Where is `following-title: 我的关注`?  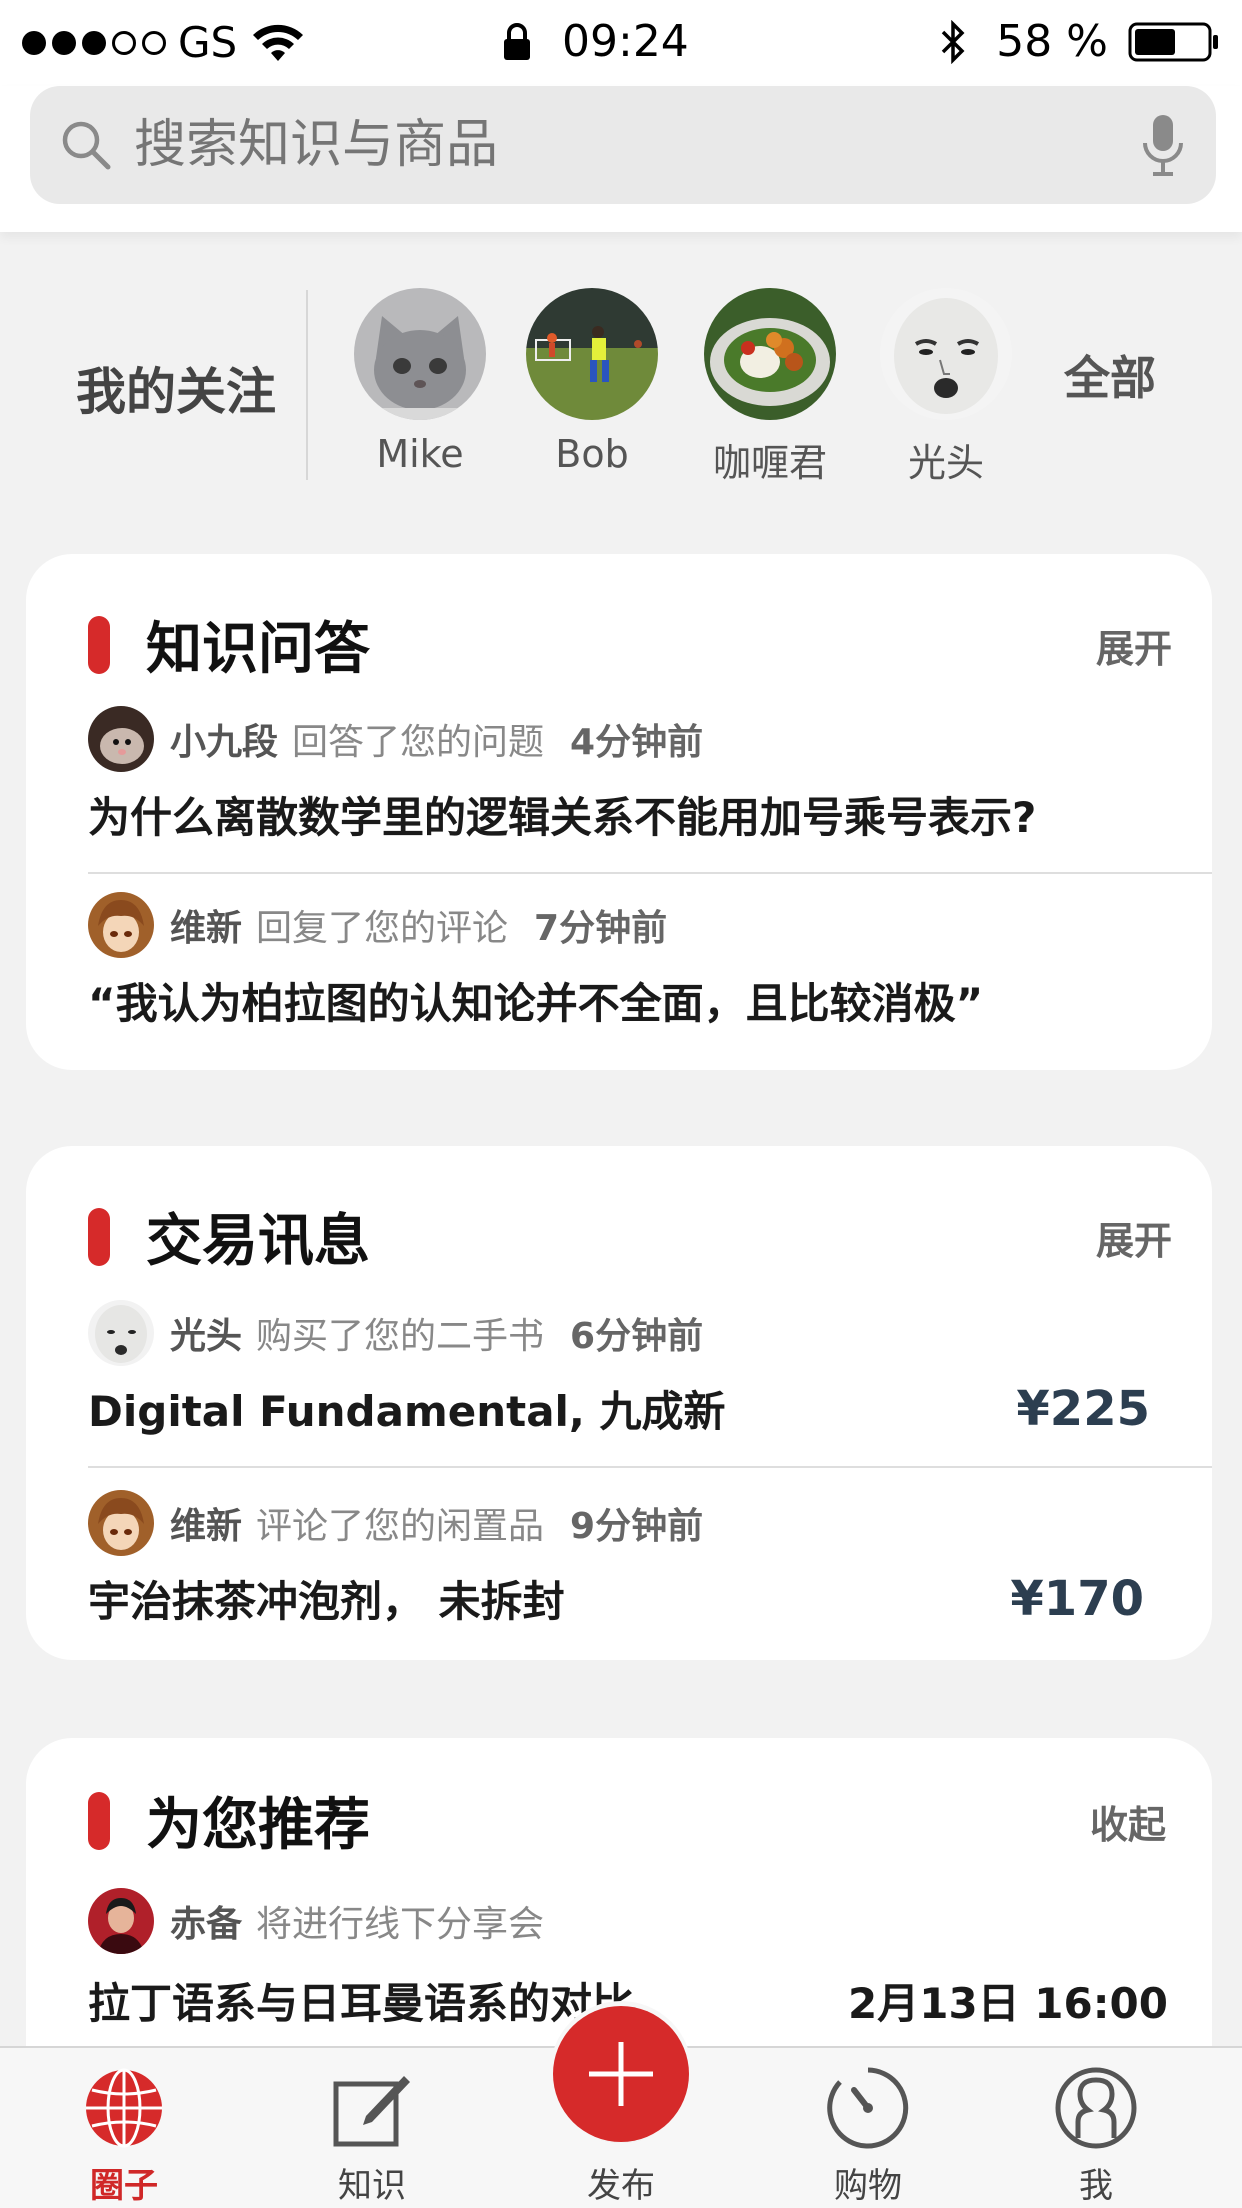
following-title: 我的关注 is located at coordinates (176, 392).